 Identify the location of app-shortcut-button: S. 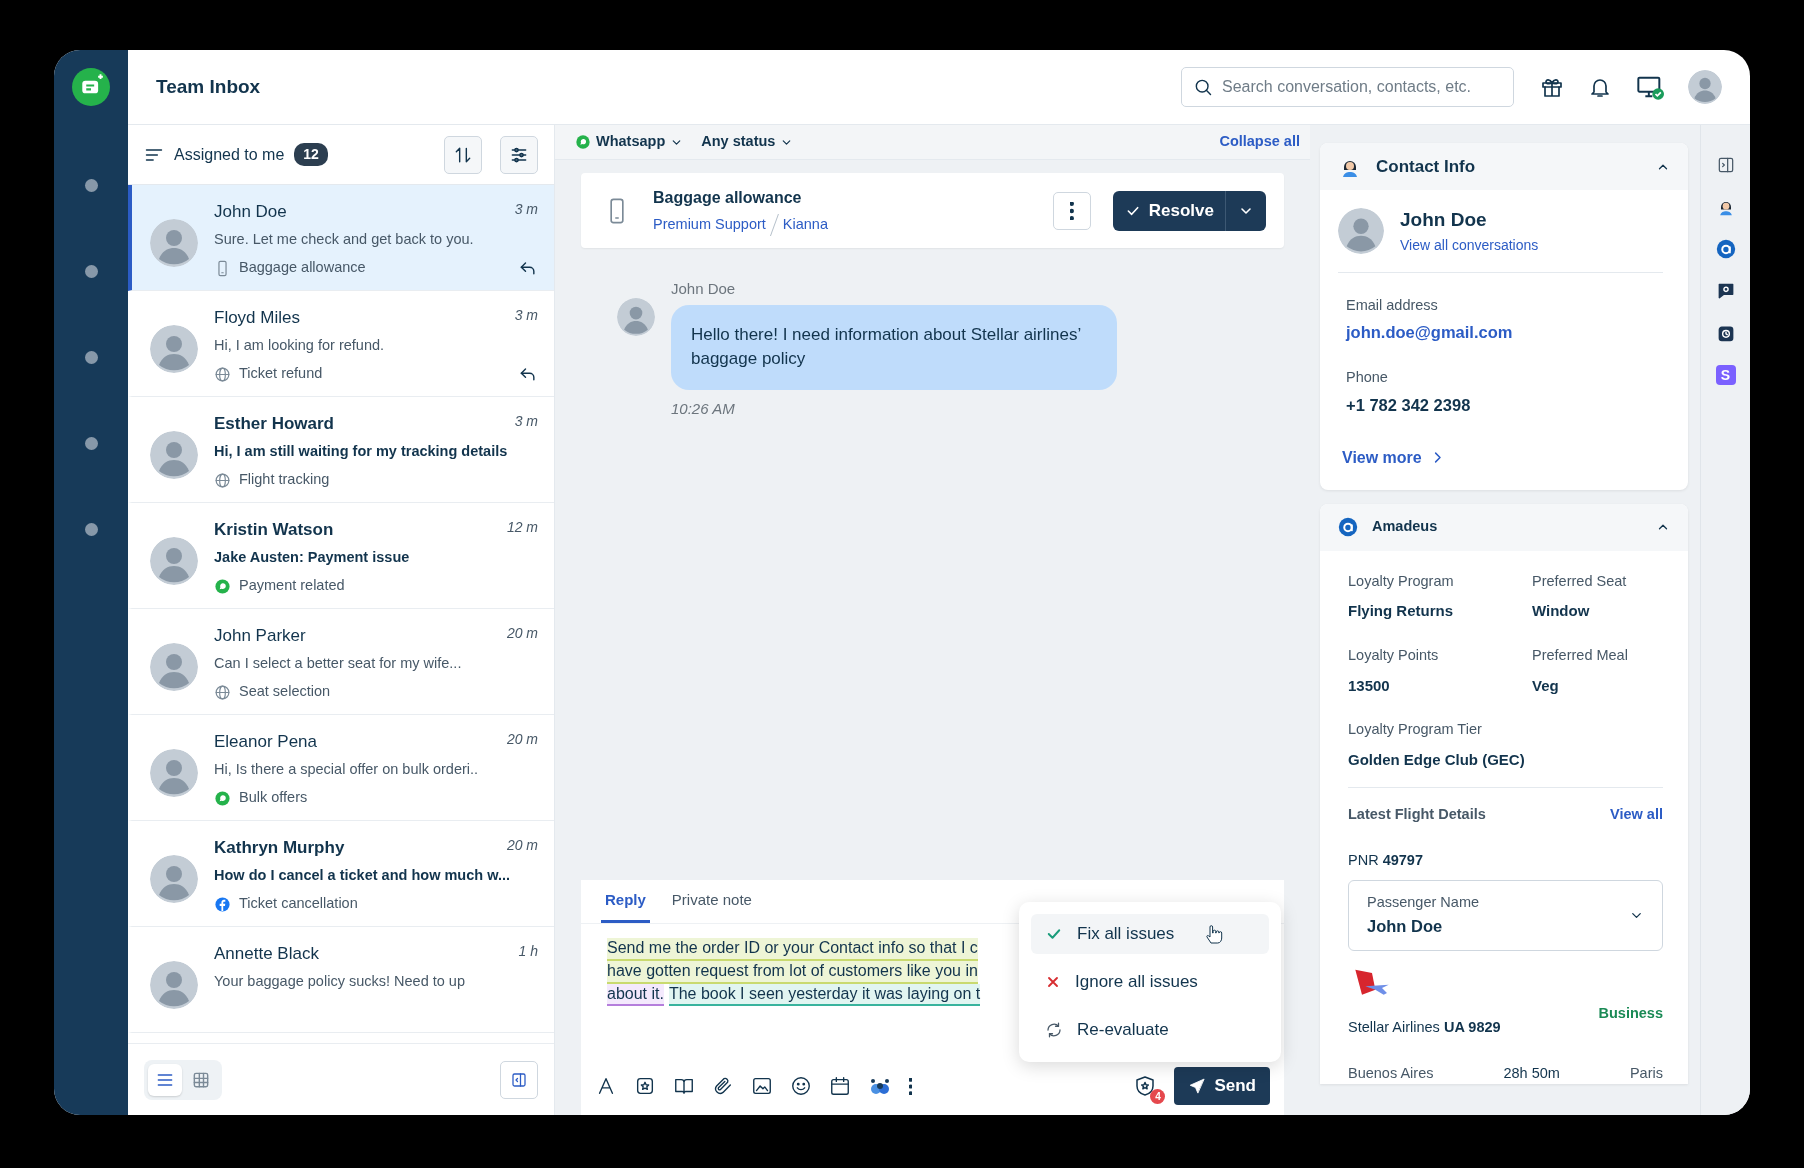
(1725, 375).